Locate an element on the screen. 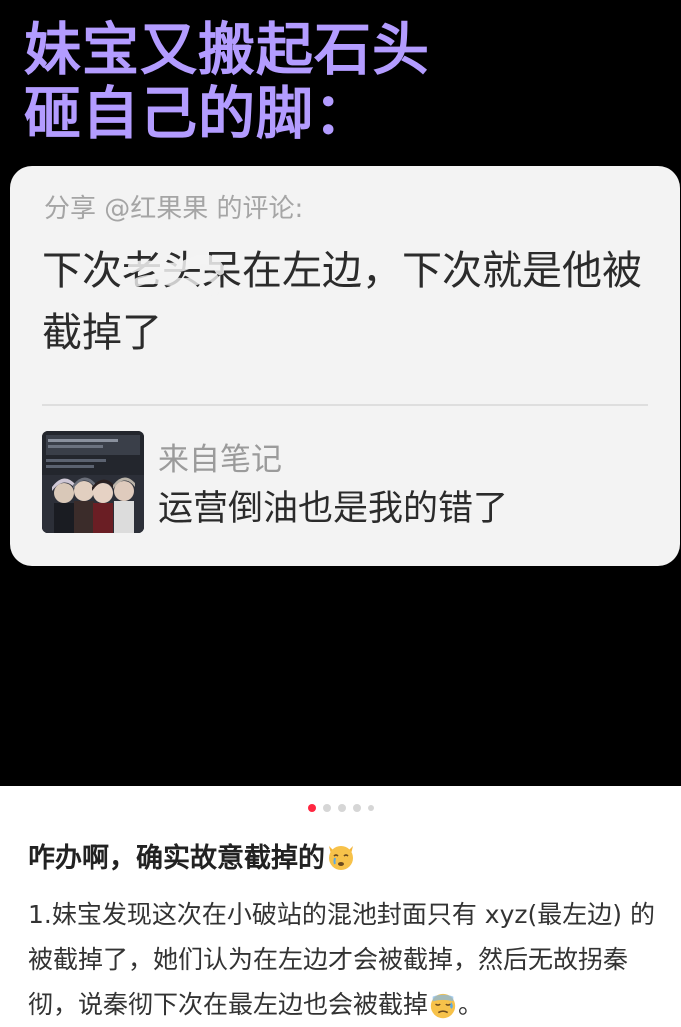 The image size is (681, 1027). scribble-redaction is located at coordinates (176, 275).